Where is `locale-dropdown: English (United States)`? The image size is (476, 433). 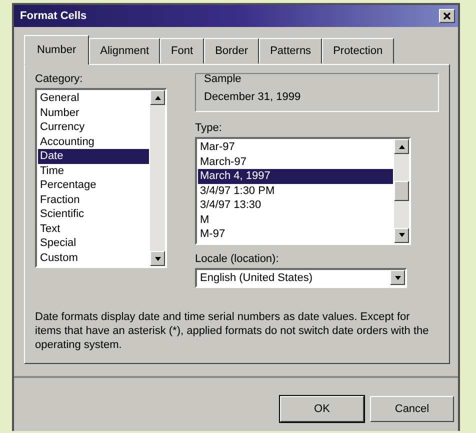
locale-dropdown: English (United States) is located at coordinates (301, 278).